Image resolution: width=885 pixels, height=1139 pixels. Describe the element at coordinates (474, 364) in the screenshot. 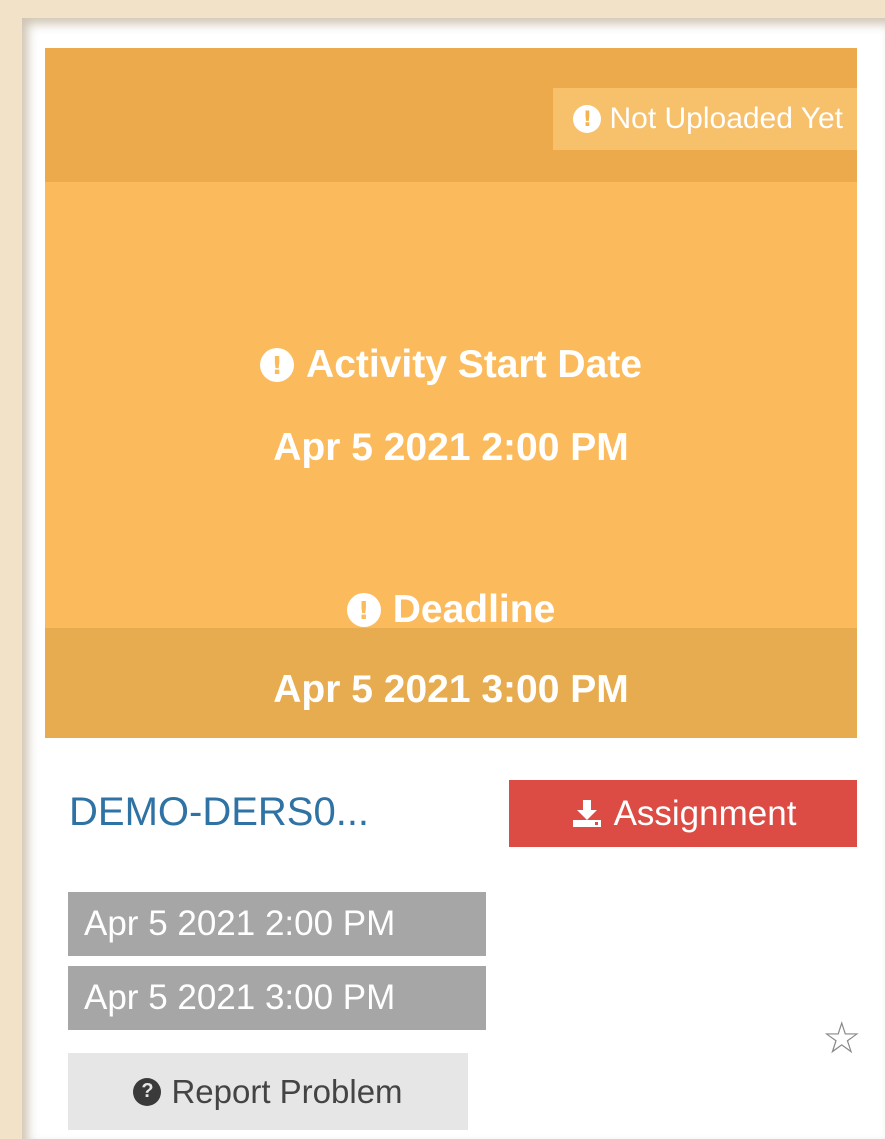

I see `start-date-label: Activity Start Date` at that location.